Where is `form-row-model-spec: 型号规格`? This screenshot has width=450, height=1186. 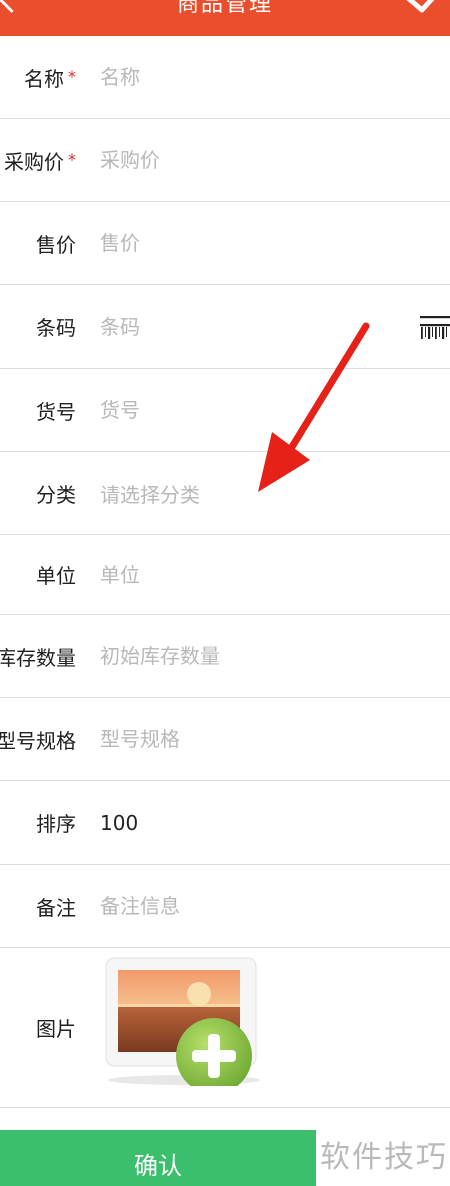 form-row-model-spec: 型号规格 is located at coordinates (225, 739).